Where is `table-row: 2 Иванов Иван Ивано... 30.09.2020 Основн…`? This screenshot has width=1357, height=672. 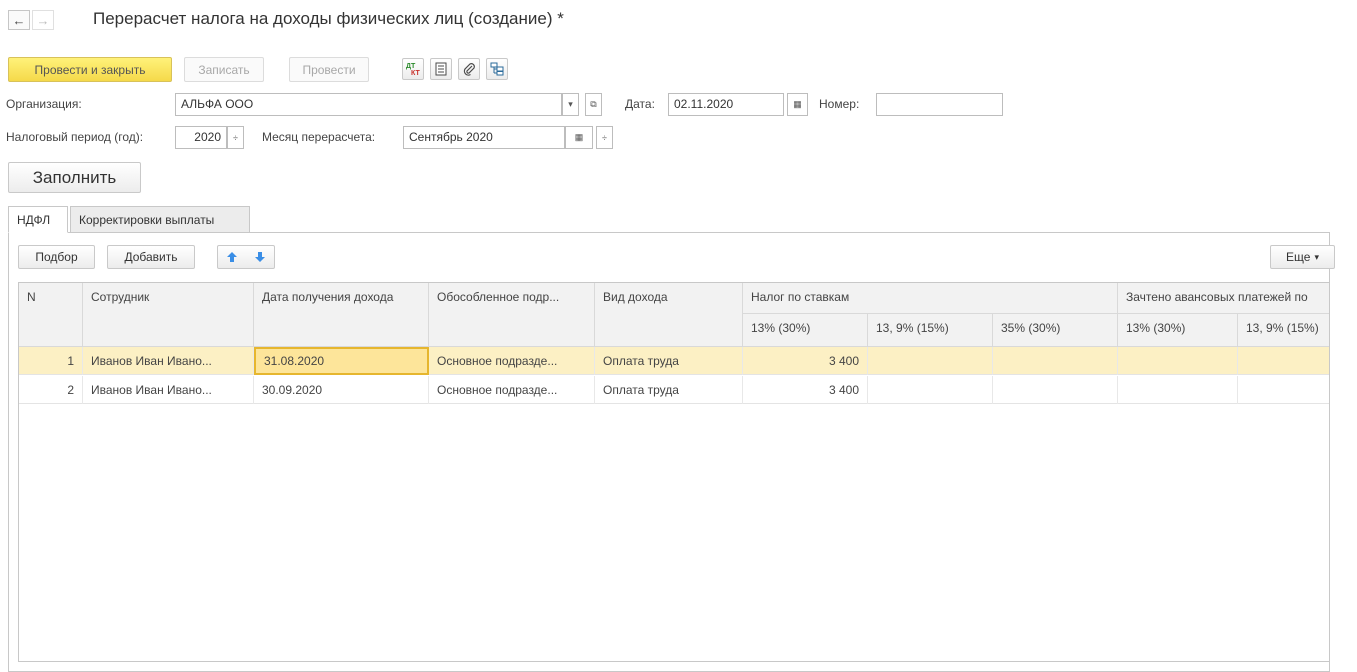 table-row: 2 Иванов Иван Ивано... 30.09.2020 Основн… is located at coordinates (674, 390).